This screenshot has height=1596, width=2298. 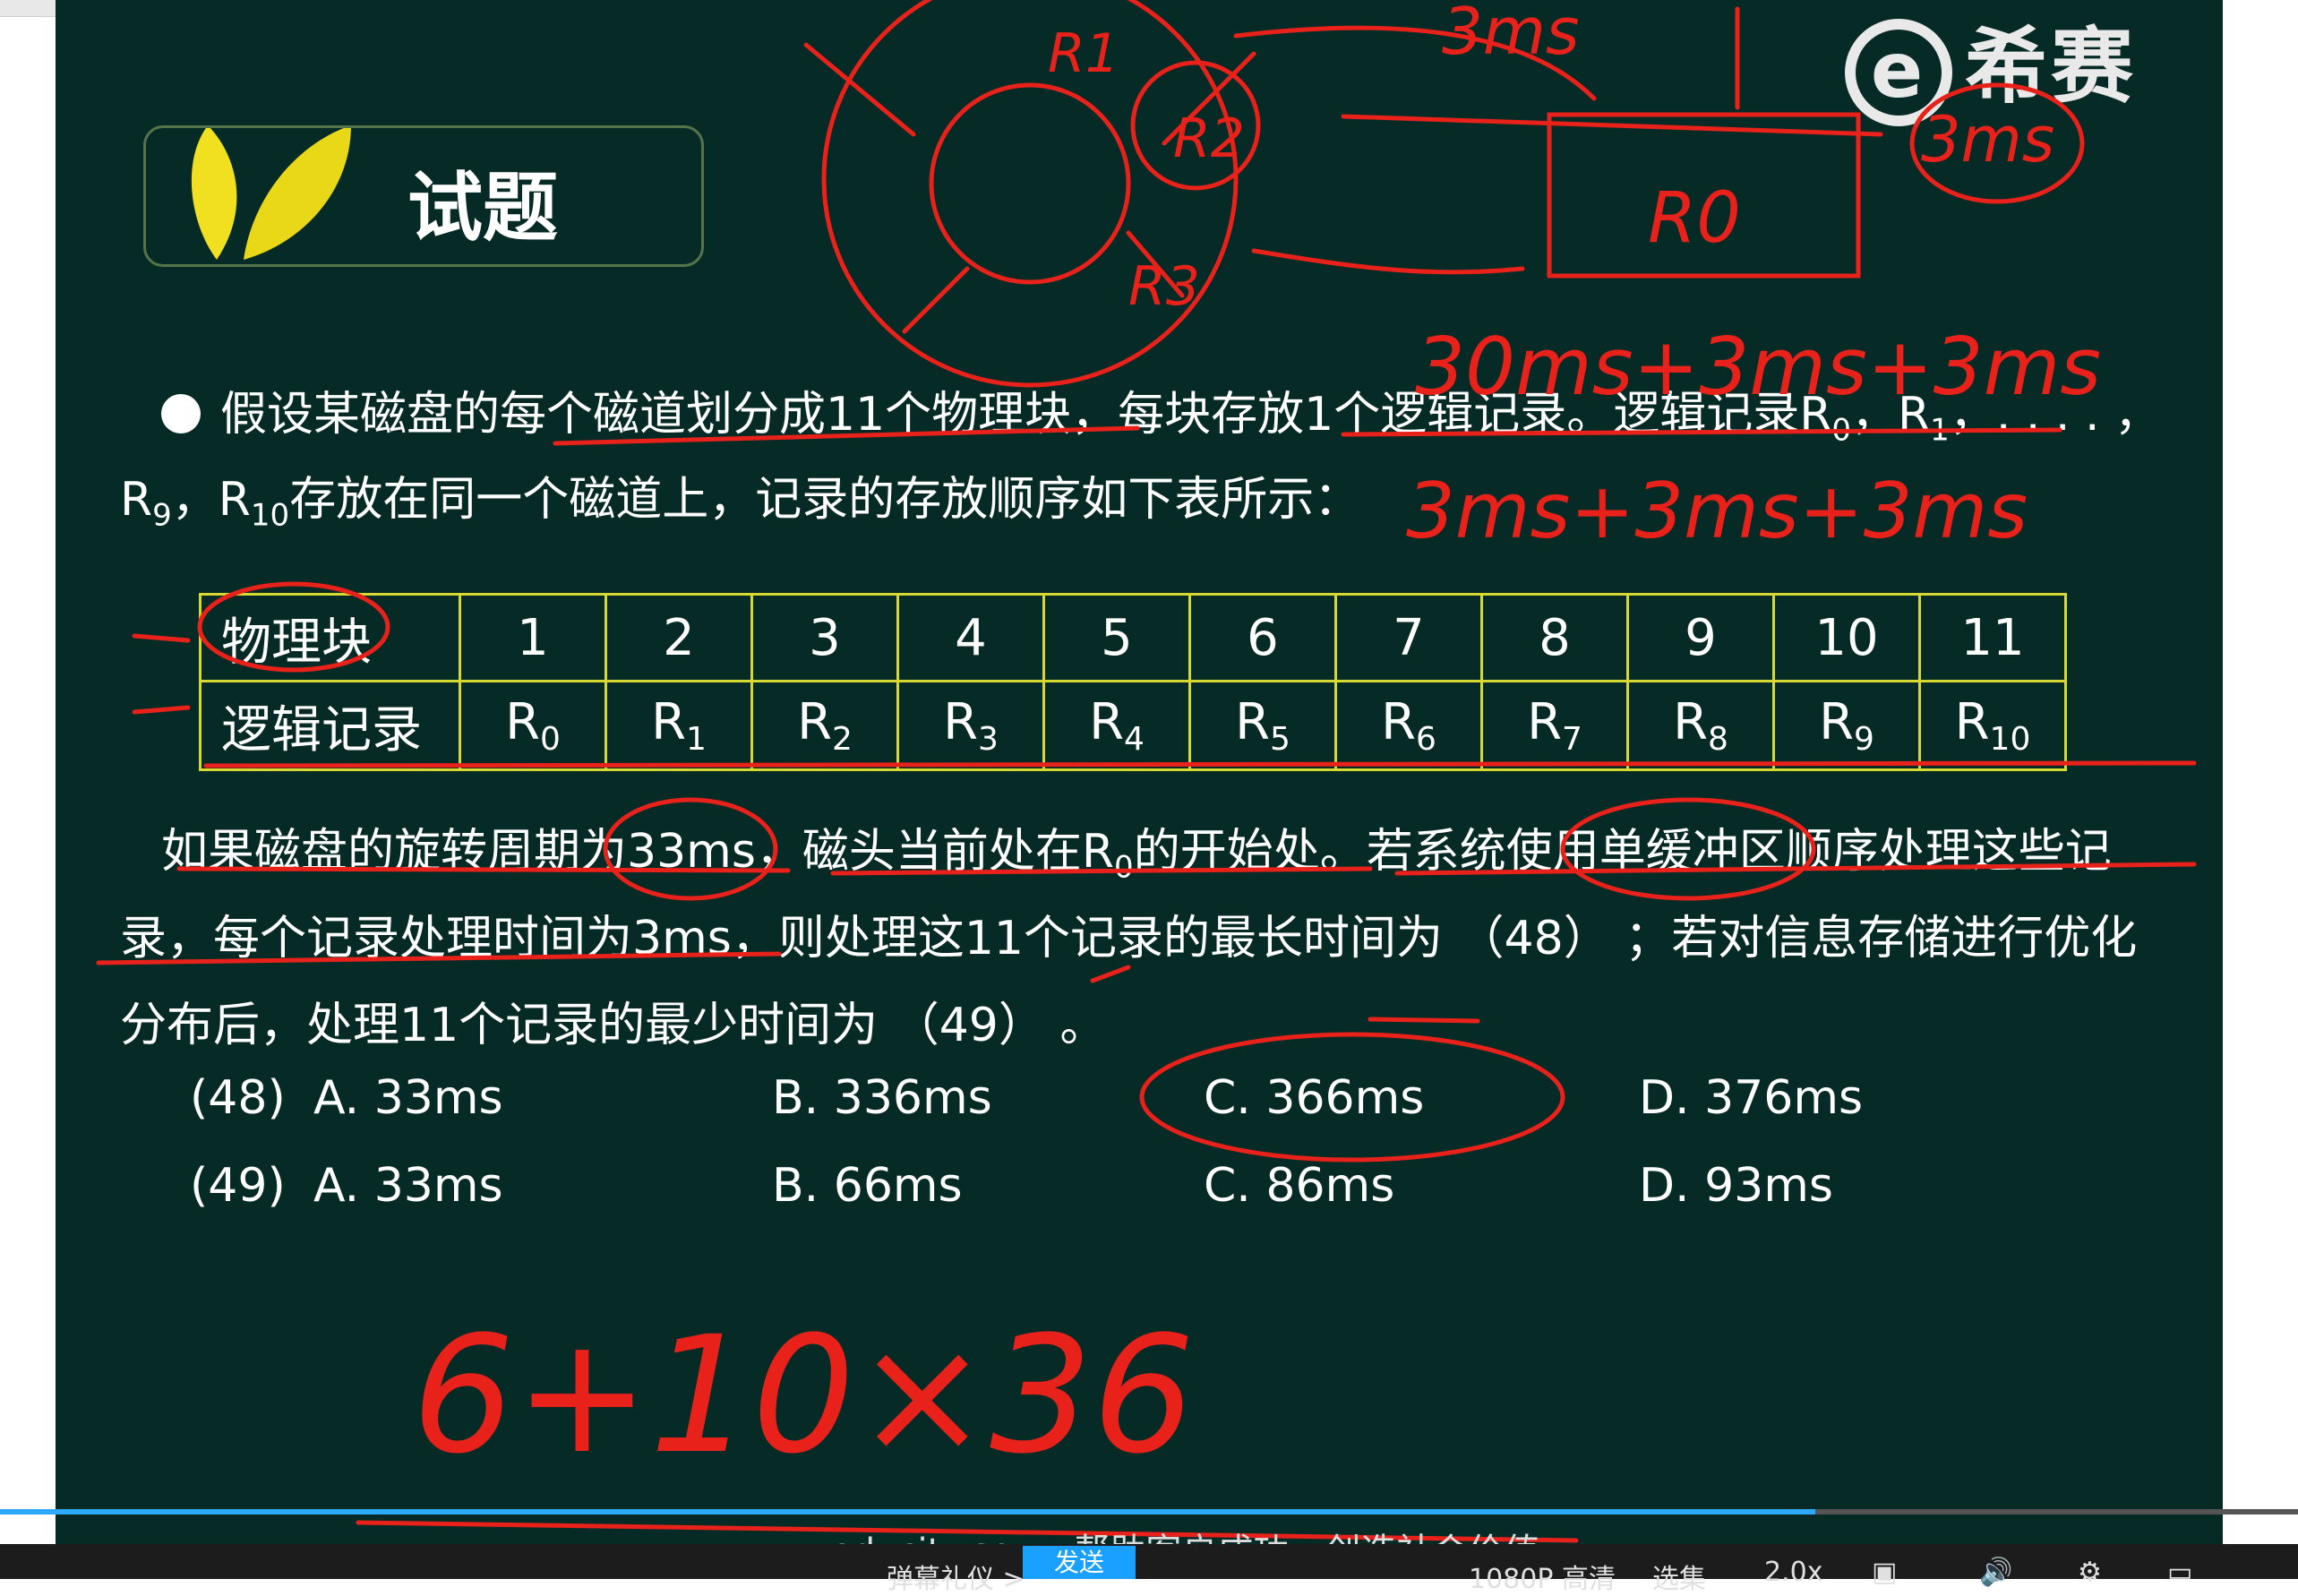 What do you see at coordinates (1352, 1097) in the screenshot?
I see `answer-circle` at bounding box center [1352, 1097].